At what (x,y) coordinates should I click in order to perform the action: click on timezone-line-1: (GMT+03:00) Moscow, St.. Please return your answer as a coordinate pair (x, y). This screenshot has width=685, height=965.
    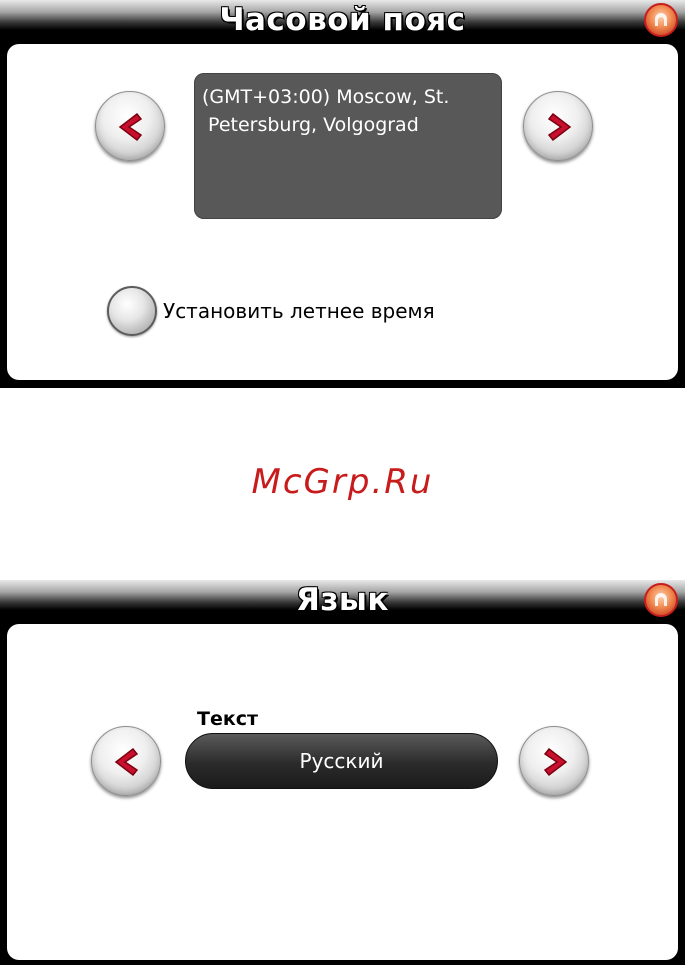
    Looking at the image, I should click on (326, 97).